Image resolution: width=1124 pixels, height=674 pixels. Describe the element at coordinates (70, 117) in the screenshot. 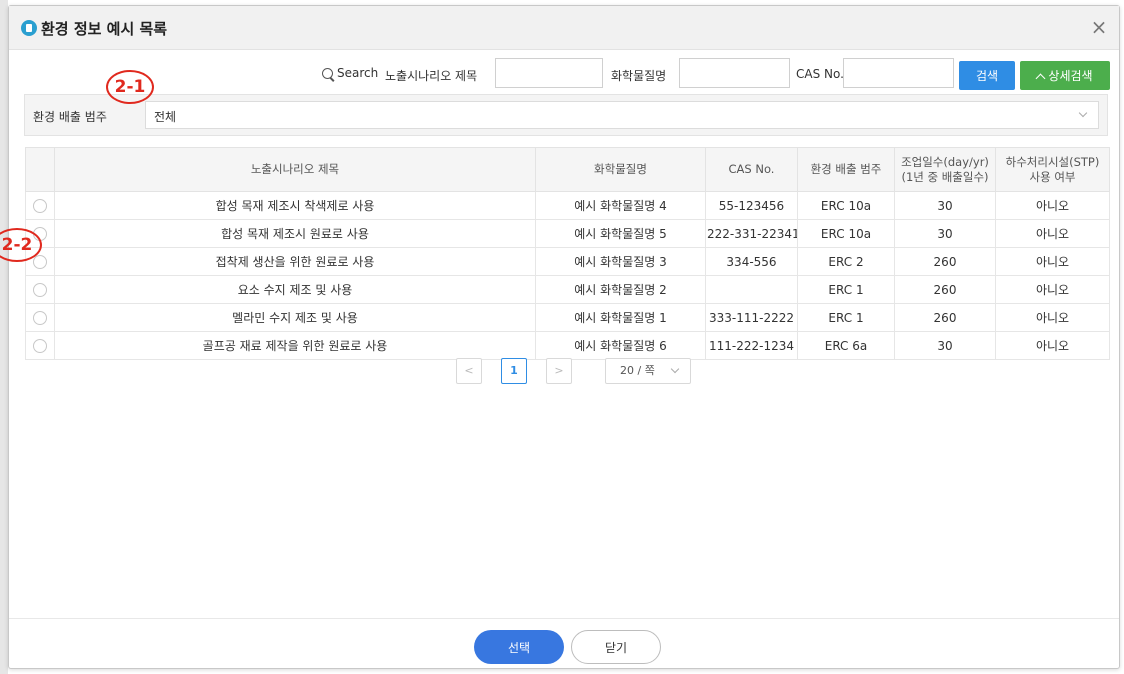

I see `release-category-label: 환경 배출 범주` at that location.